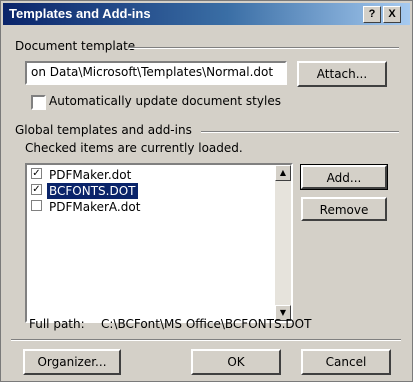 The height and width of the screenshot is (382, 413). What do you see at coordinates (392, 14) in the screenshot?
I see `close-button: X` at bounding box center [392, 14].